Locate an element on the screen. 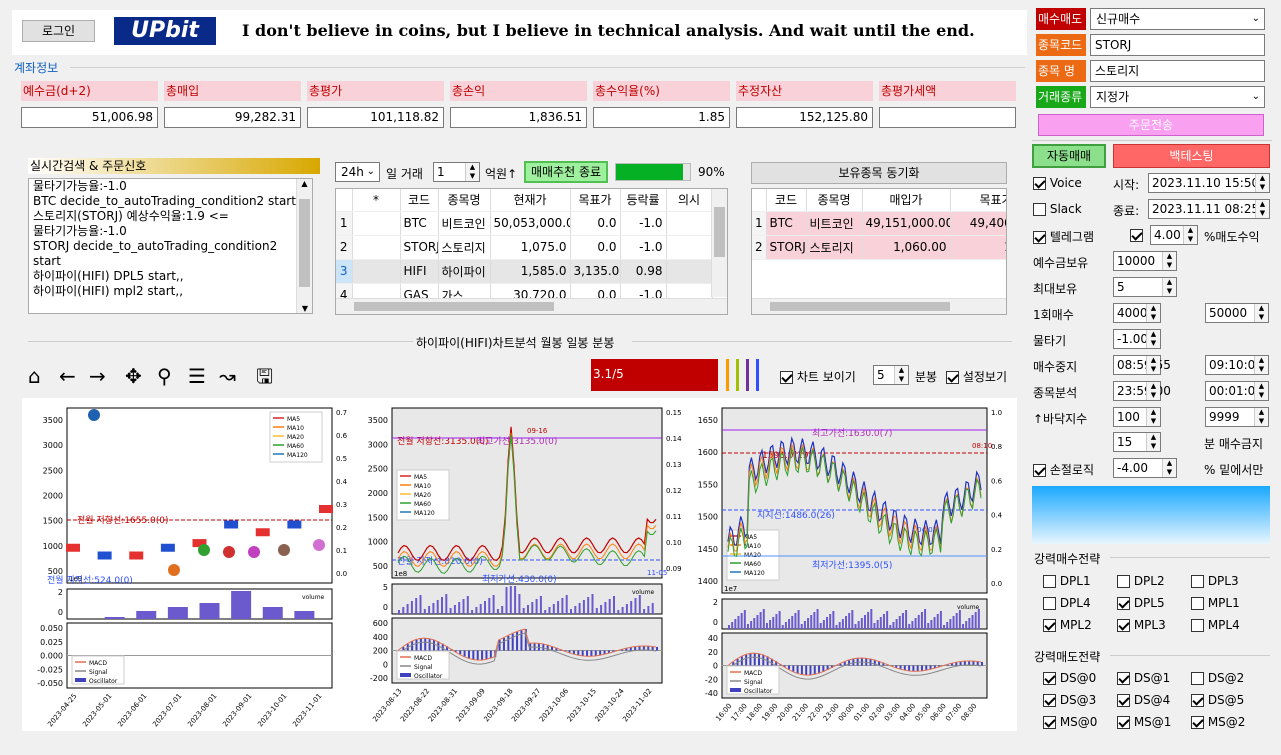  order-type-select: 신규매수 ⌄ is located at coordinates (1177, 19).